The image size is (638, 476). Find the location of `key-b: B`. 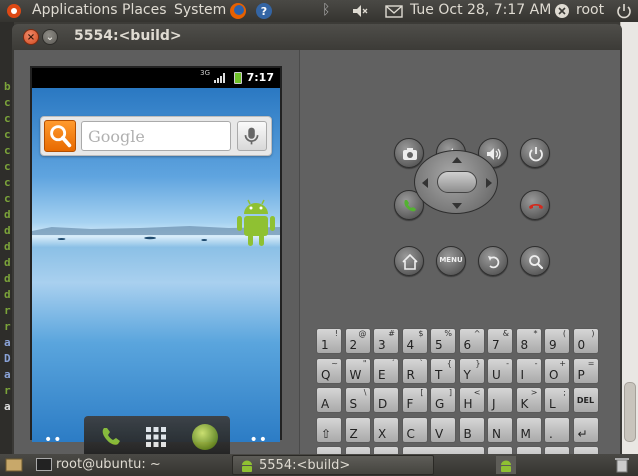

key-b: B is located at coordinates (471, 429).